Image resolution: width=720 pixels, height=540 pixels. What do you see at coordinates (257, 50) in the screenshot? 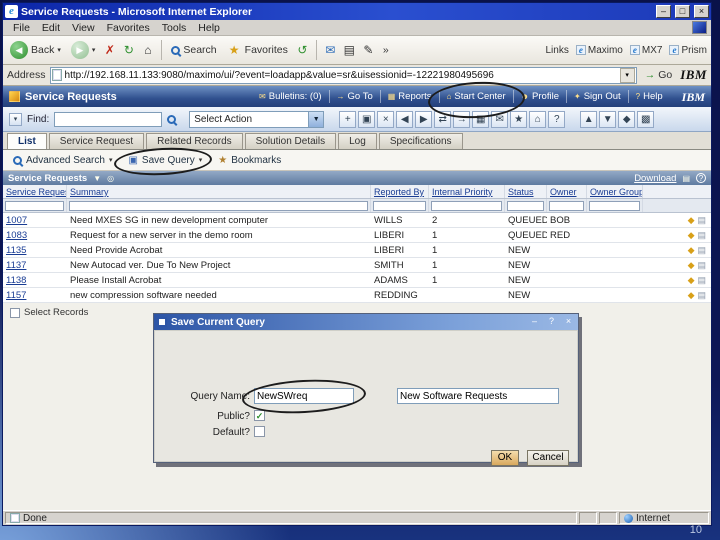
I see `favorites-button: ★ Favorites` at bounding box center [257, 50].